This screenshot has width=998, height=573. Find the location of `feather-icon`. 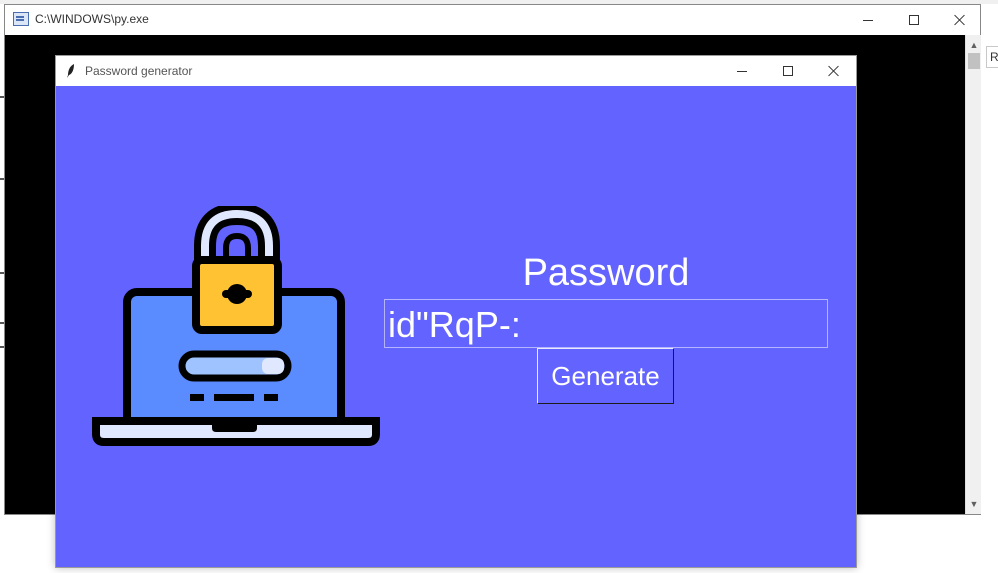

feather-icon is located at coordinates (70, 71).